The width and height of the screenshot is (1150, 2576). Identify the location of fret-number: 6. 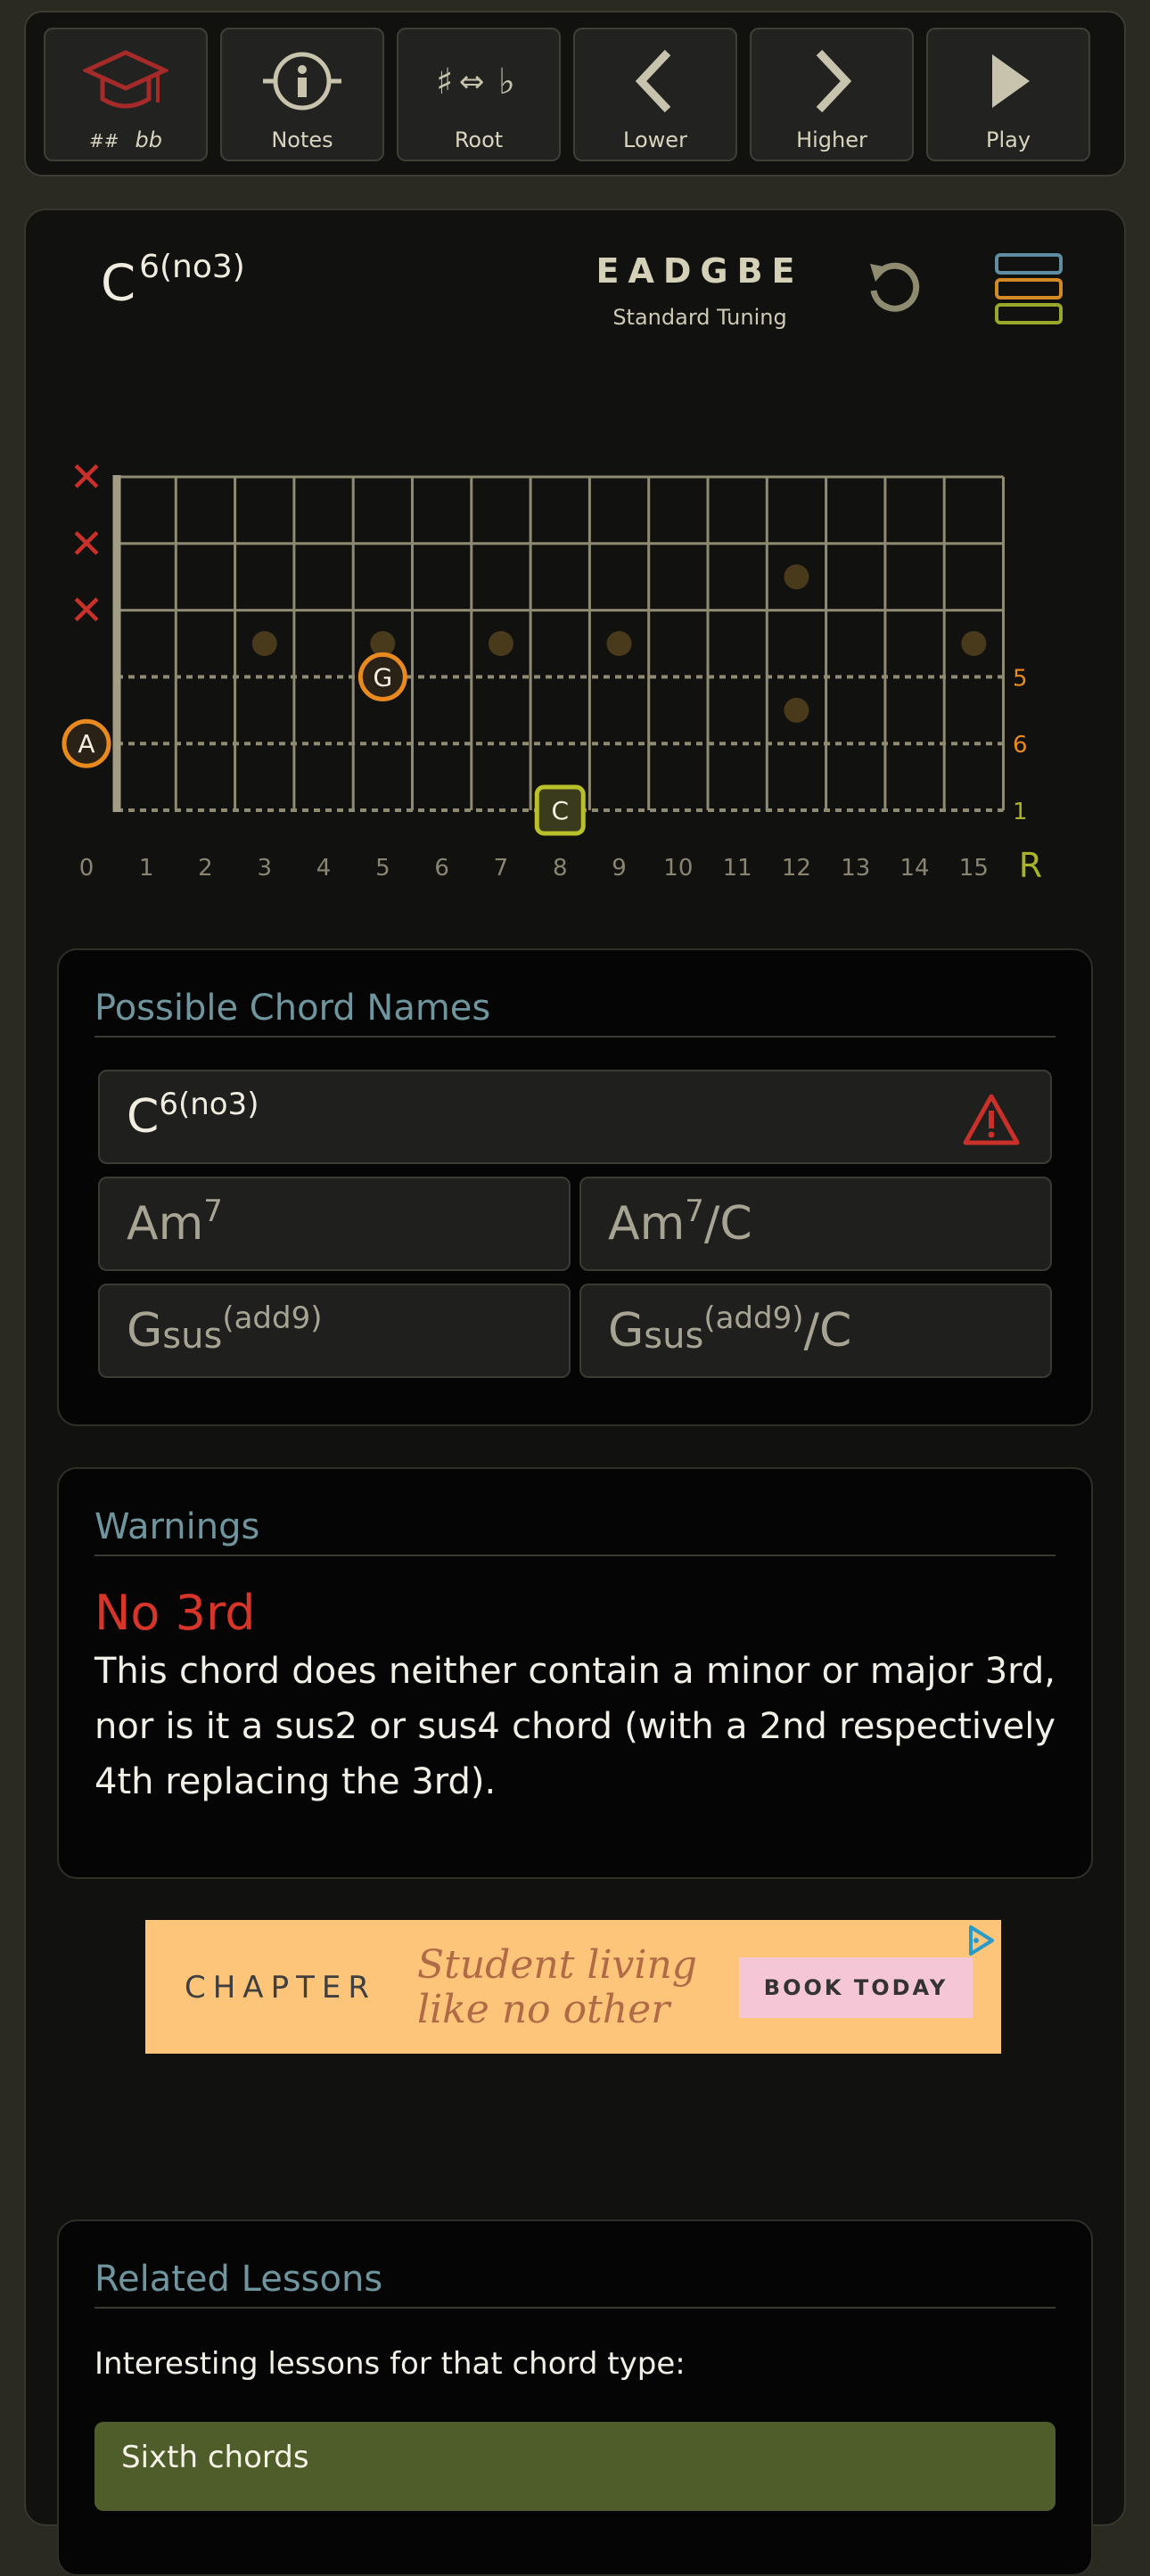
(441, 868).